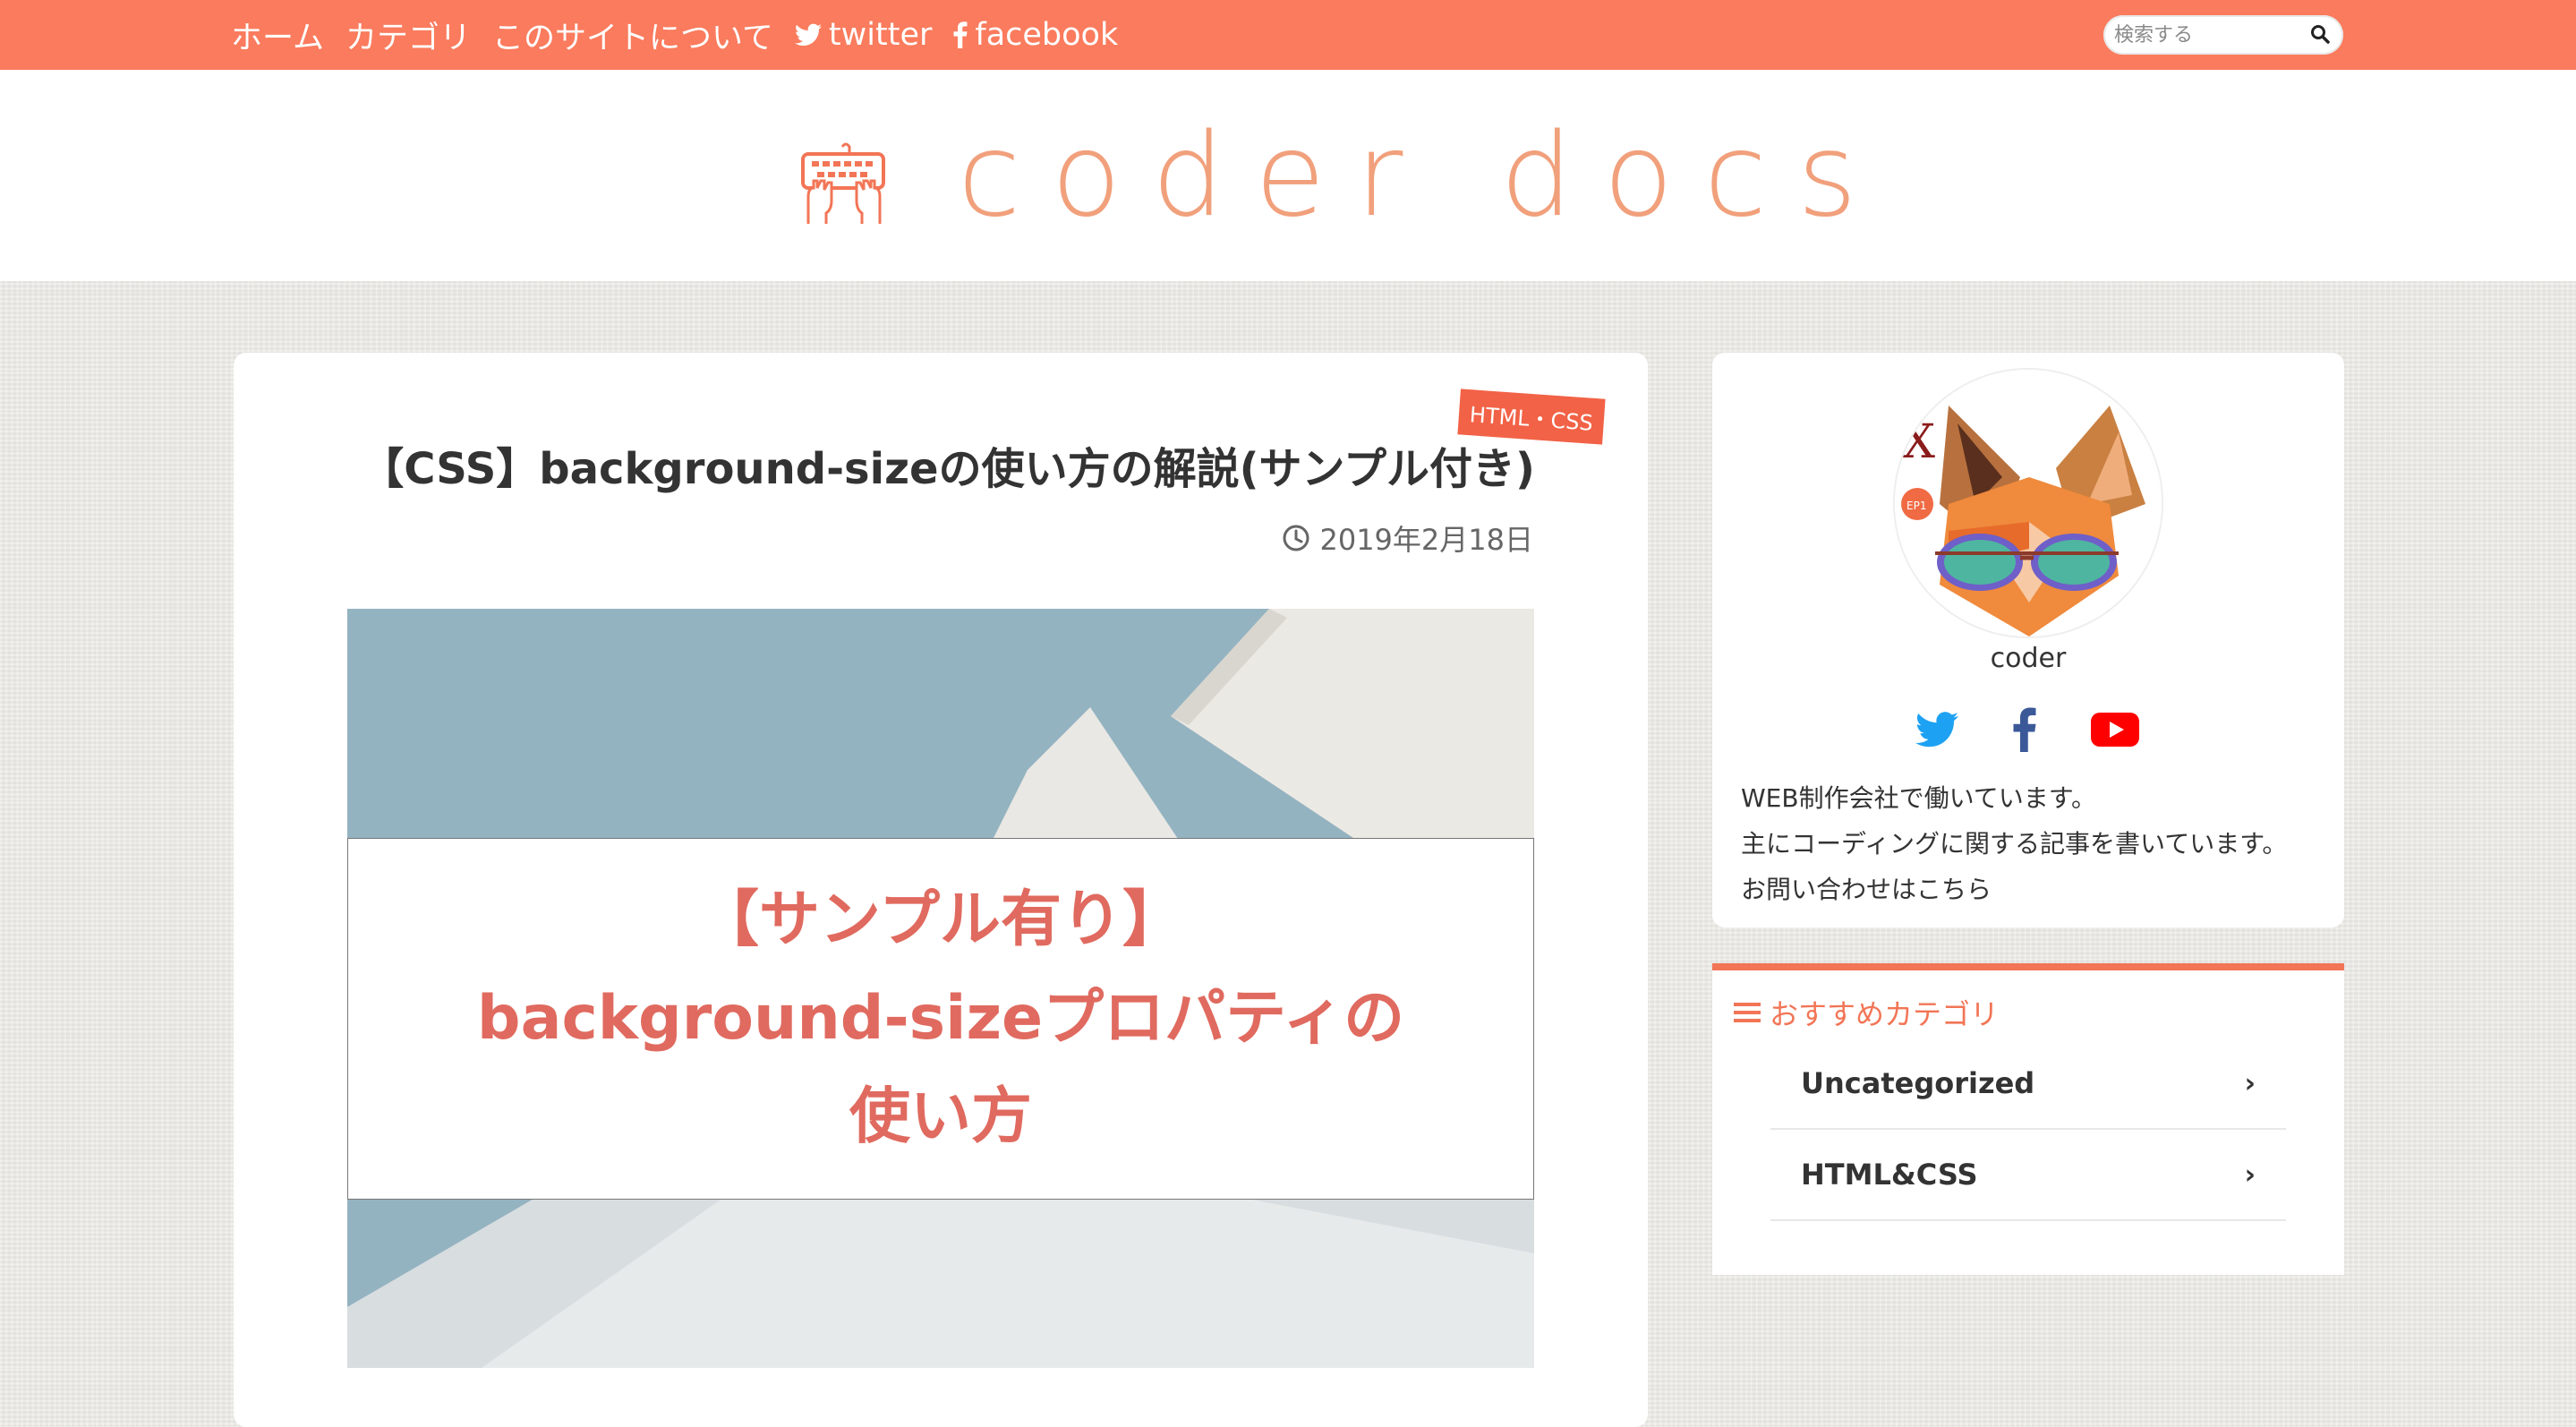  I want to click on nav-about-label: このサイトについて, so click(632, 38).